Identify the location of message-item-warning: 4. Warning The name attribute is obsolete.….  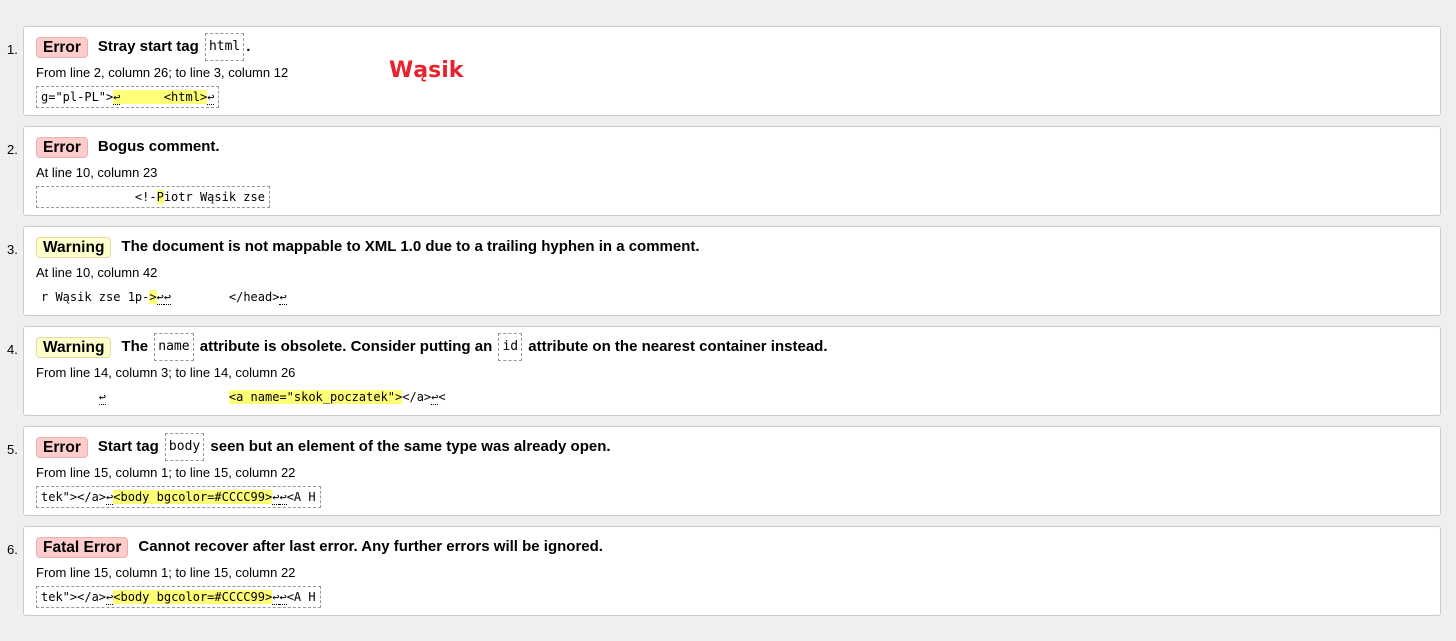
(724, 371).